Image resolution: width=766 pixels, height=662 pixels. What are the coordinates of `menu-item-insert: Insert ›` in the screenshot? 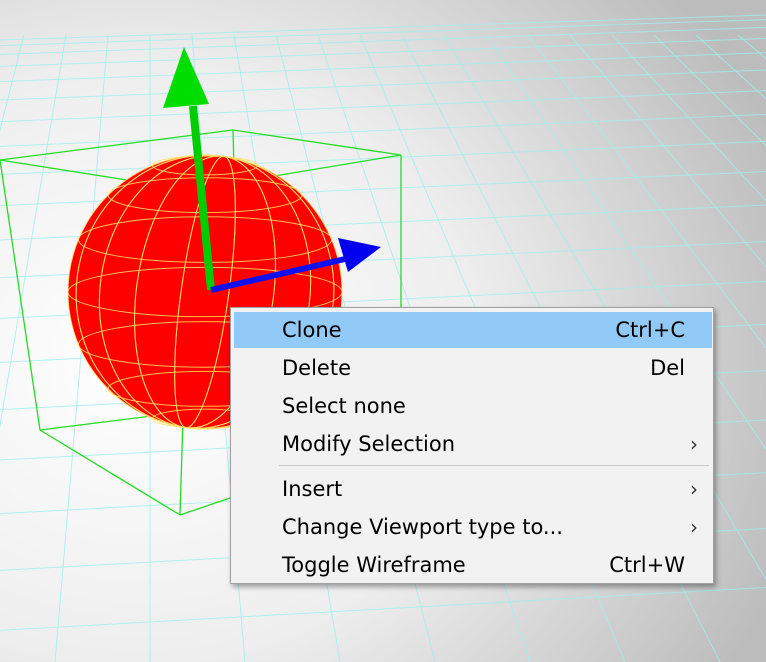 It's located at (473, 489).